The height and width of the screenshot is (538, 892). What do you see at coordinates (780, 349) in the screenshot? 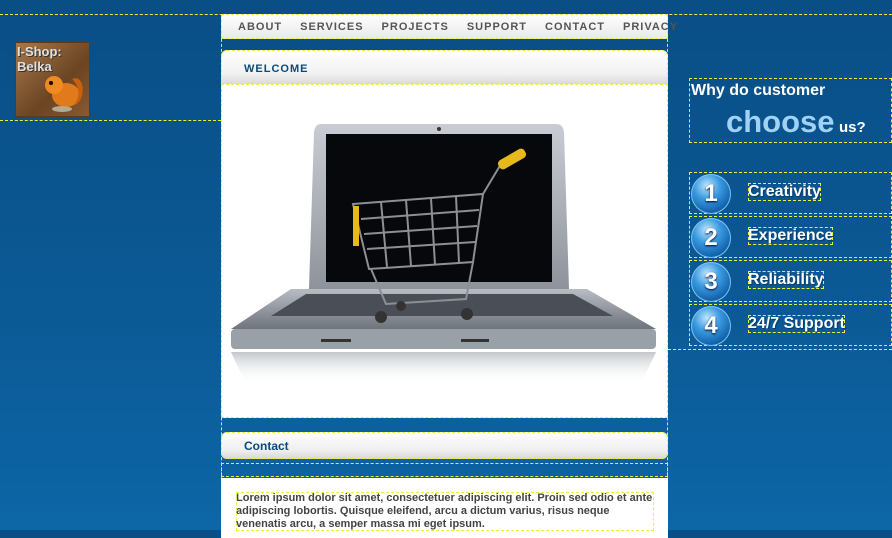
I see `guide-line-right` at bounding box center [780, 349].